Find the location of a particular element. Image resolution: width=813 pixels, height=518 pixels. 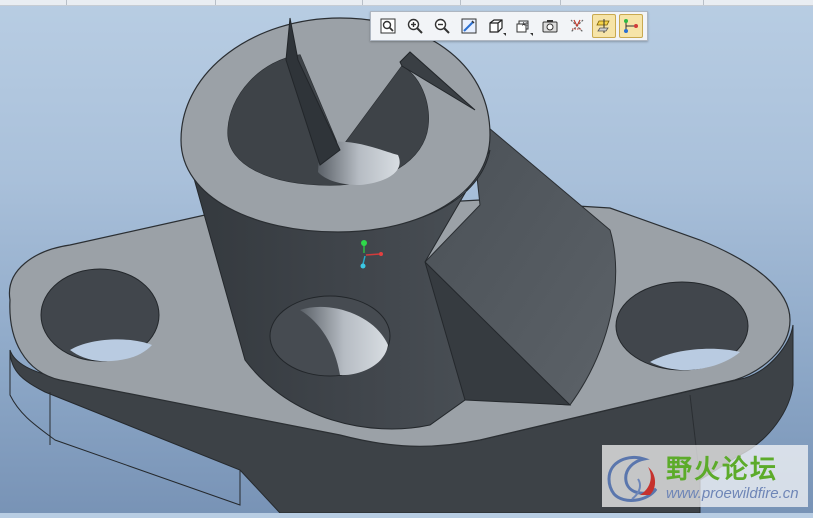

datum-planes-button is located at coordinates (577, 26).